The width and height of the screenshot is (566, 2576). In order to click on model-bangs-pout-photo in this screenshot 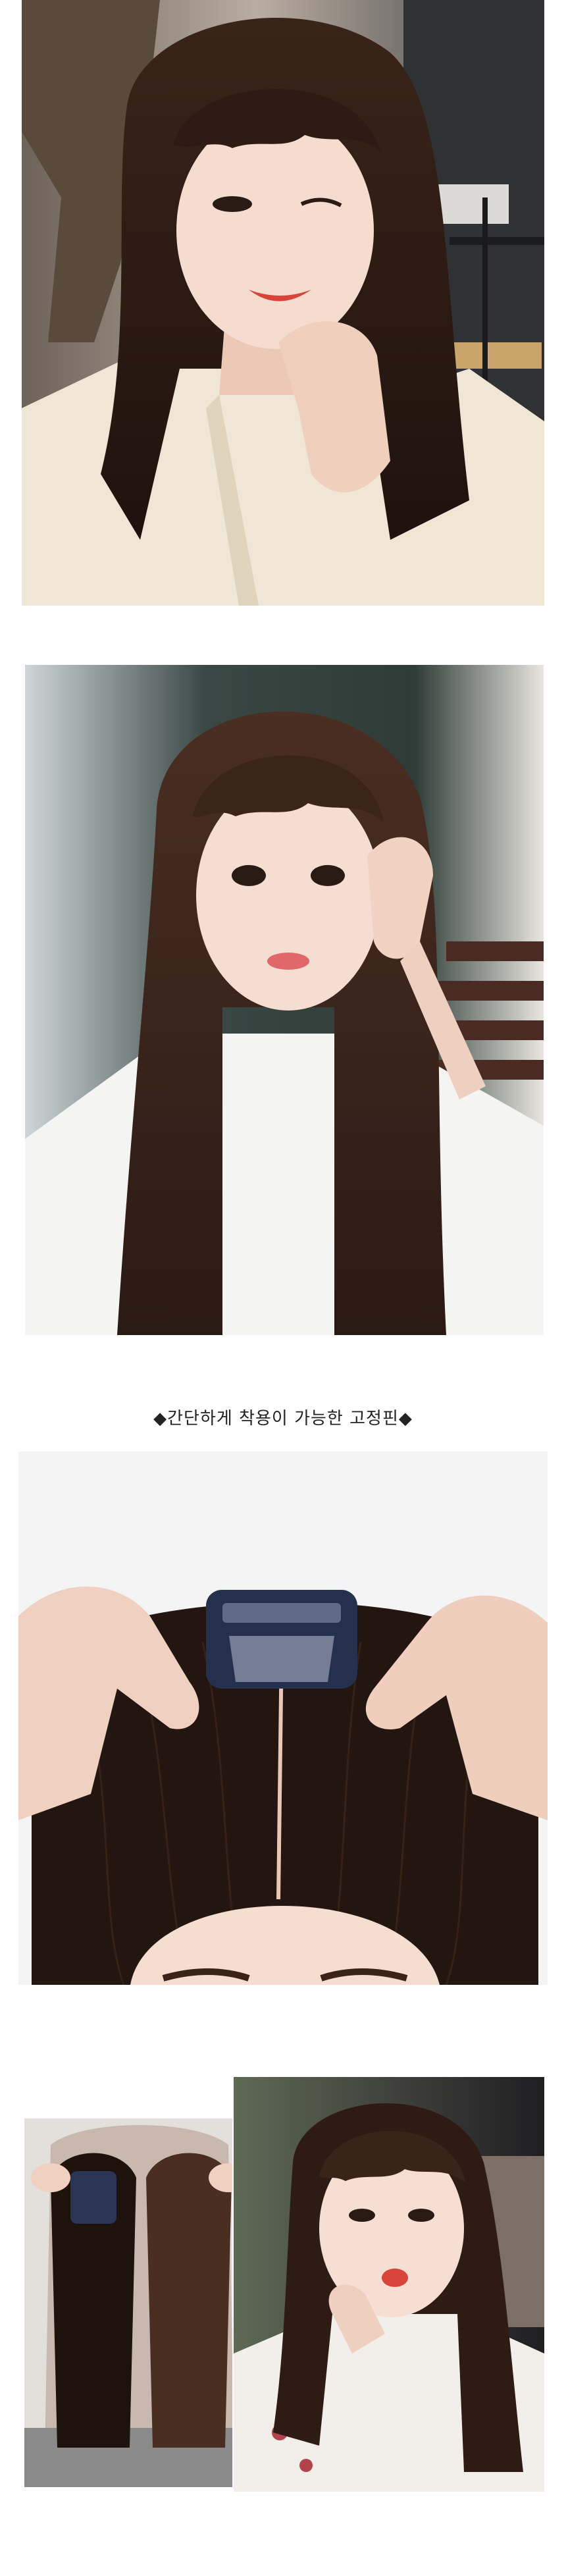, I will do `click(389, 2284)`.